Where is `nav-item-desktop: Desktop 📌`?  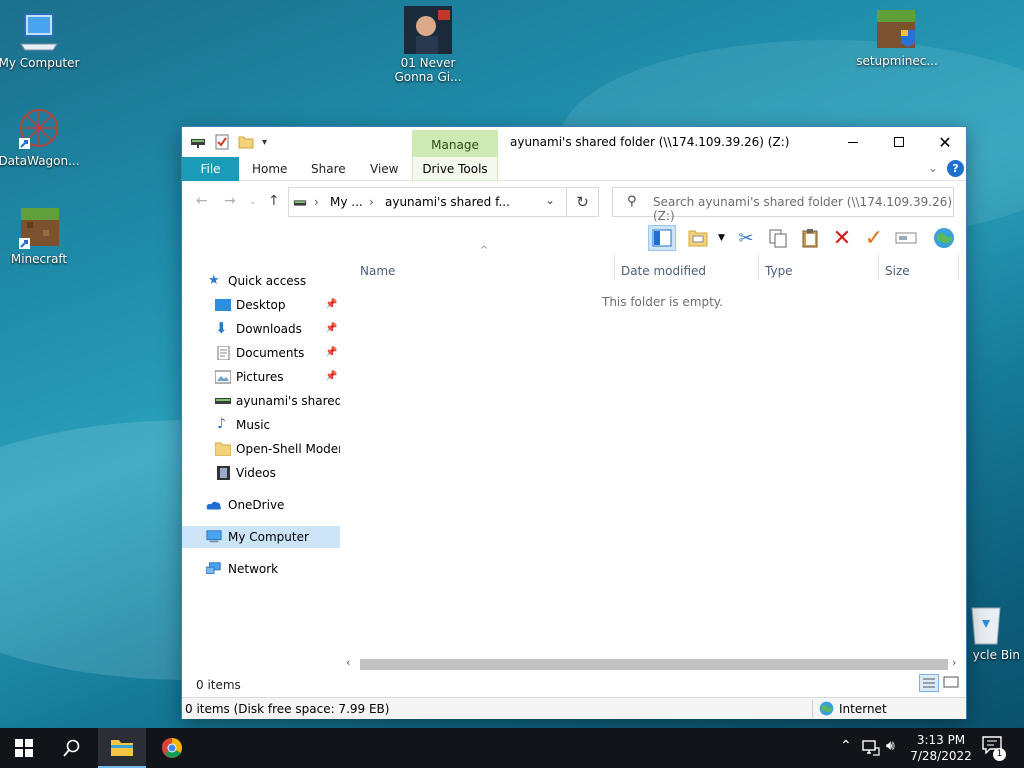 nav-item-desktop: Desktop 📌 is located at coordinates (261, 305).